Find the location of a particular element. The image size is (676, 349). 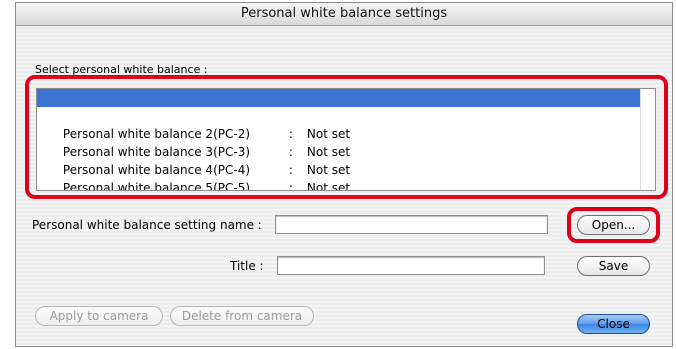

save-button: Save is located at coordinates (613, 266).